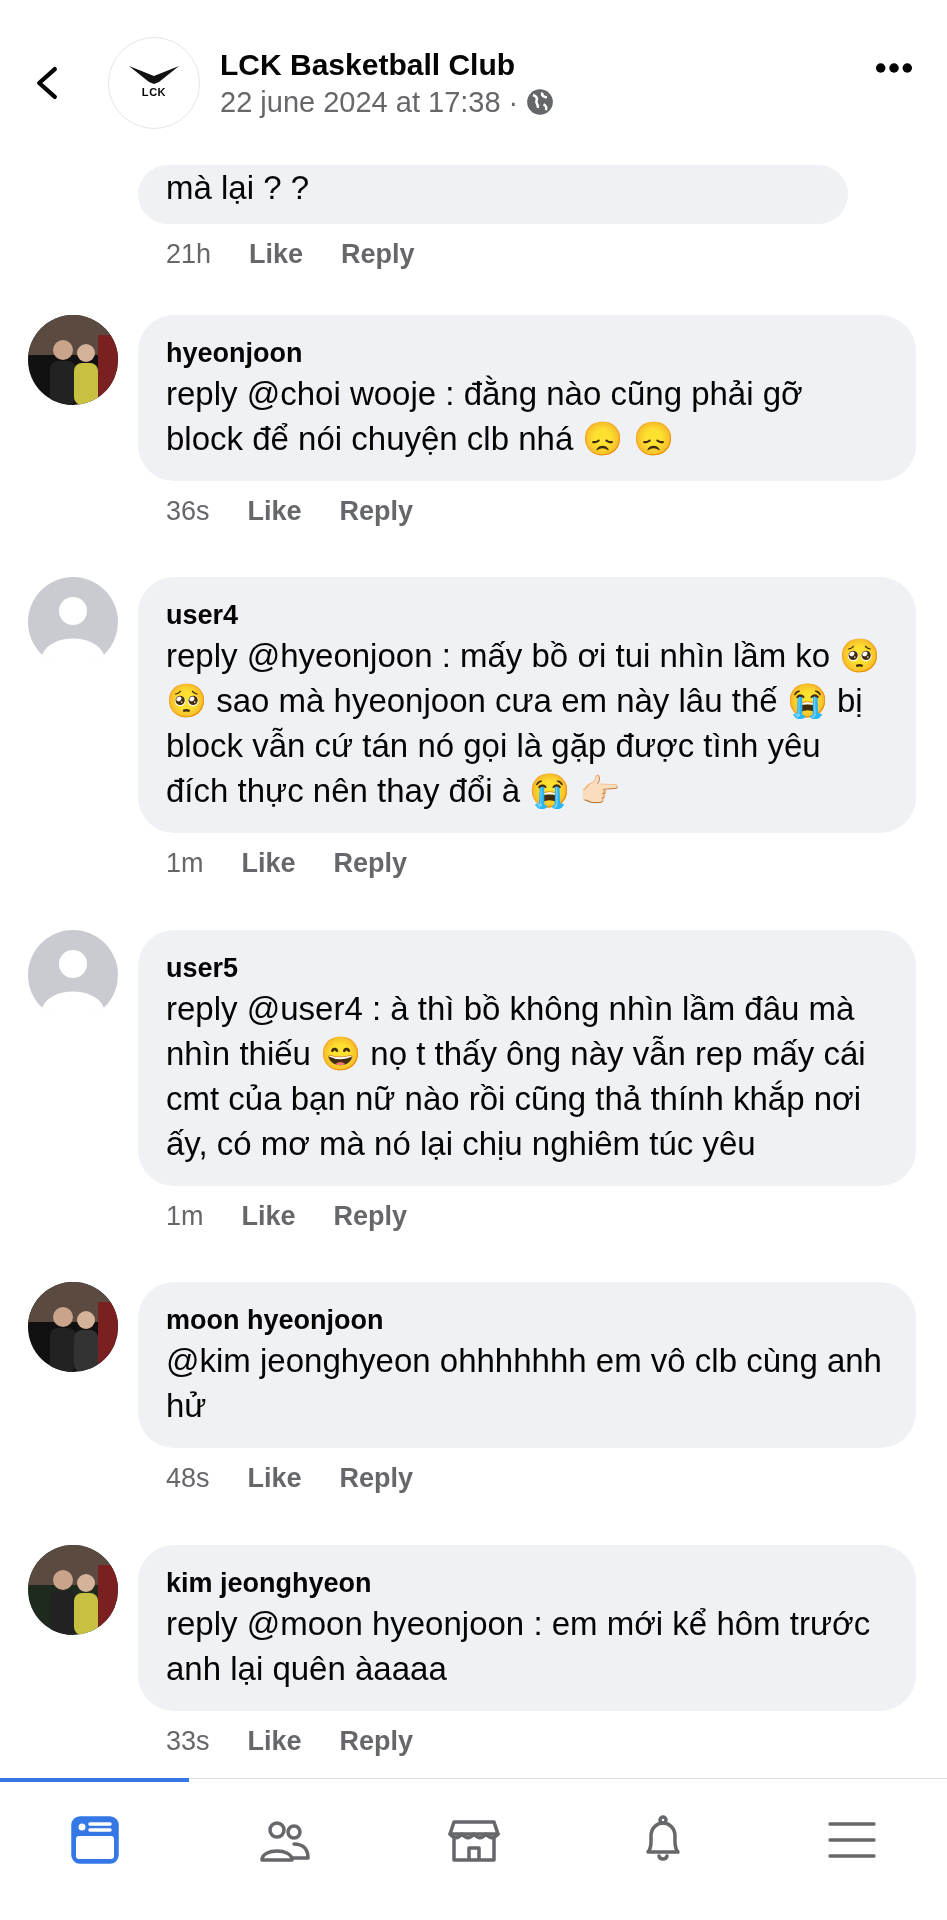 Image resolution: width=947 pixels, height=1920 pixels. Describe the element at coordinates (547, 64) in the screenshot. I see `page-name: LCK Basketball Club` at that location.